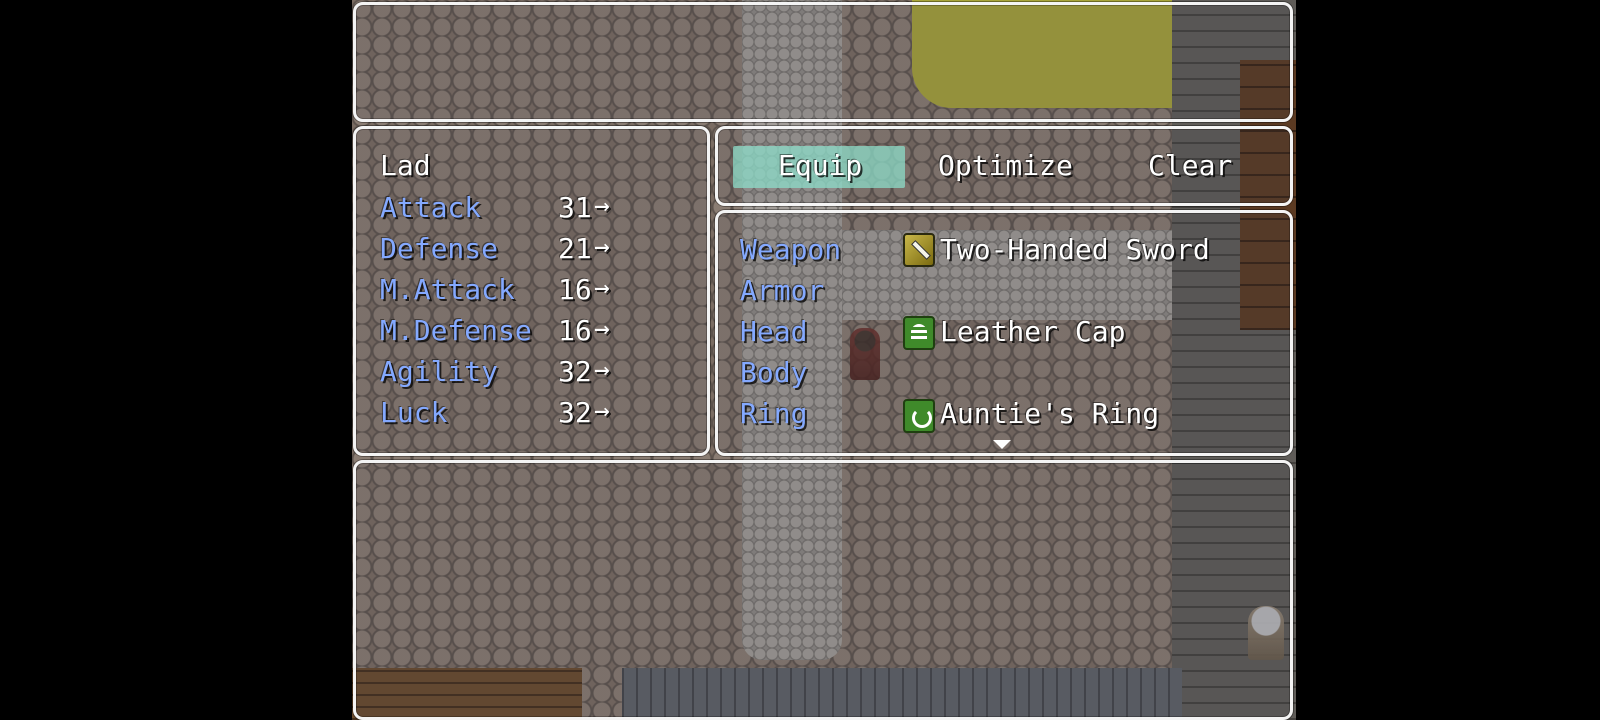 The image size is (1600, 720). Describe the element at coordinates (575, 207) in the screenshot. I see `stat-value: 31` at that location.